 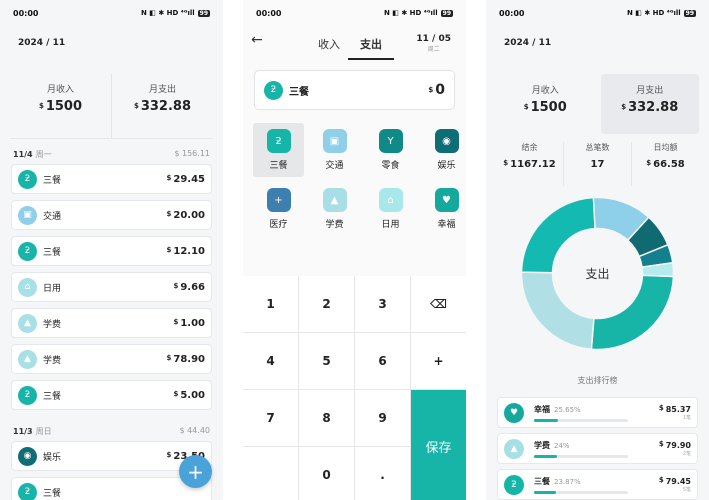 What do you see at coordinates (438, 445) in the screenshot?
I see `save-button: 保存` at bounding box center [438, 445].